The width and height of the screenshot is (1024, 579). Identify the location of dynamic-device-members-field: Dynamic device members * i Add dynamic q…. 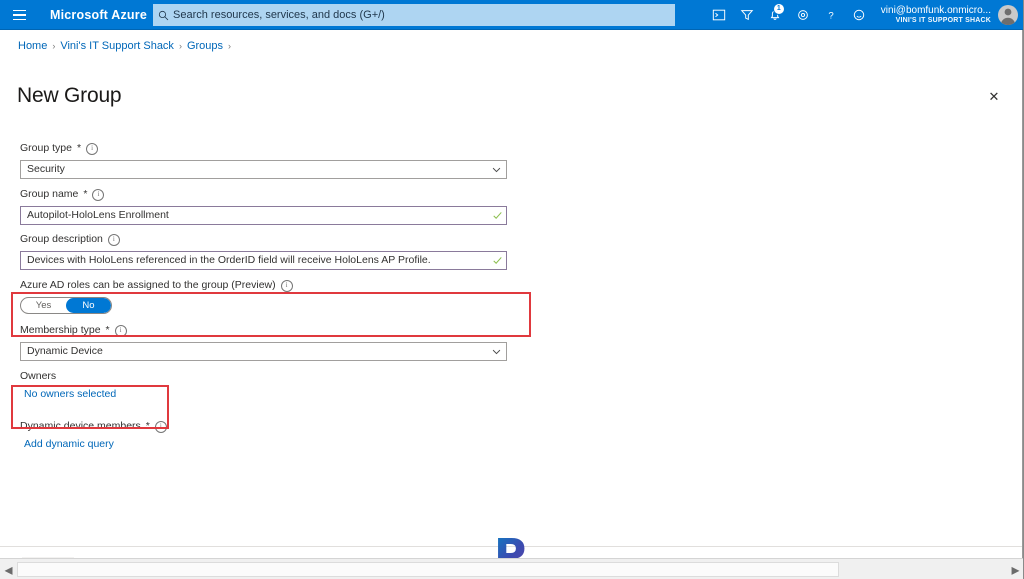
(83, 435).